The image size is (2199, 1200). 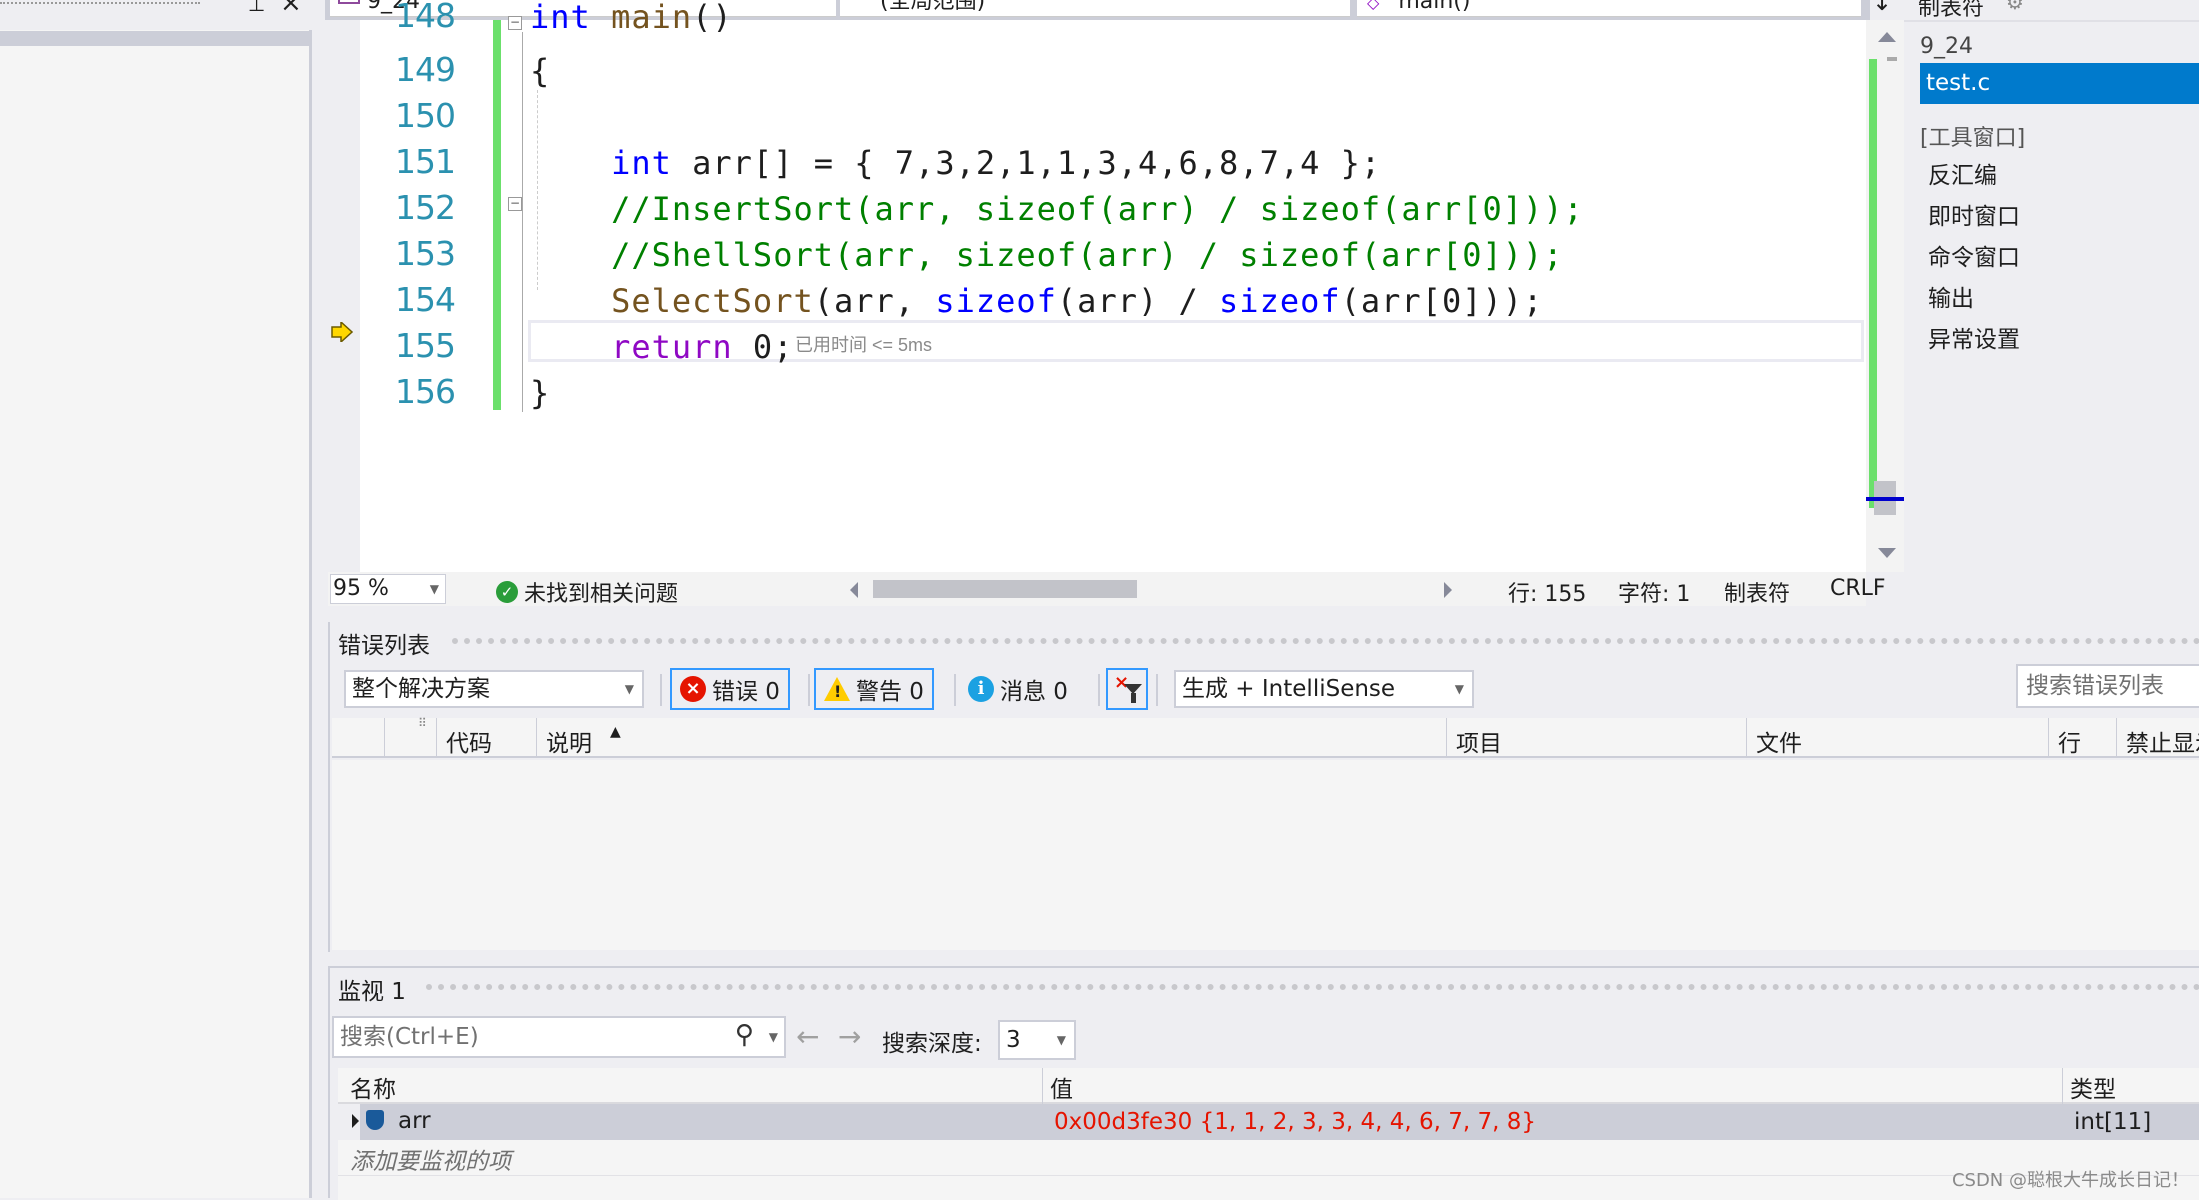 What do you see at coordinates (344, 296) in the screenshot?
I see `indicator-margin` at bounding box center [344, 296].